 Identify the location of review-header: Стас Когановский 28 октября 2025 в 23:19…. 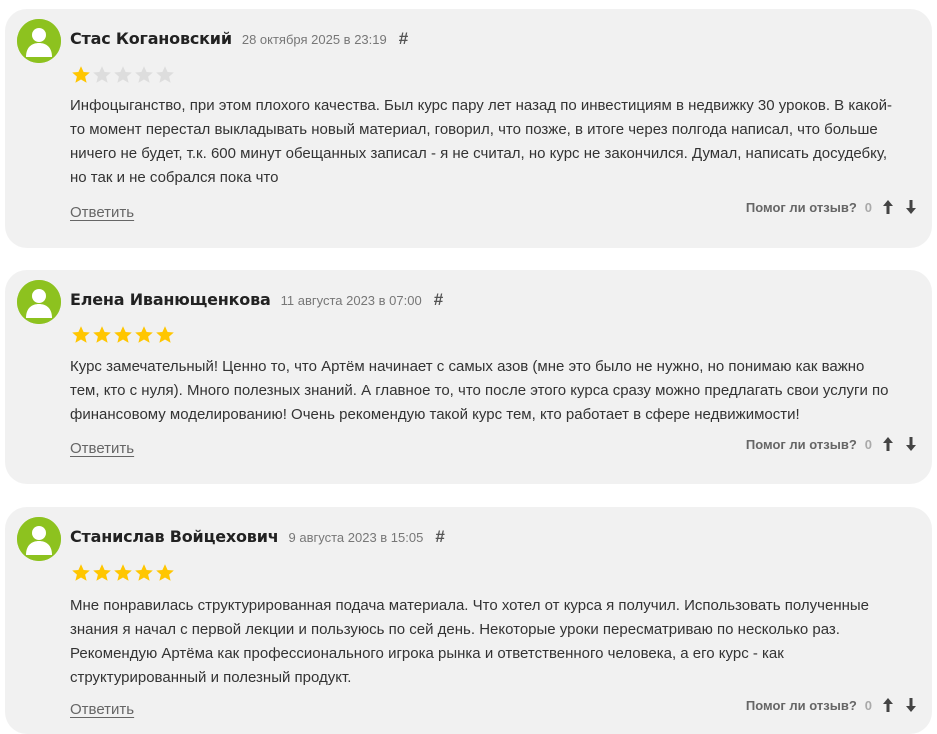
(239, 39).